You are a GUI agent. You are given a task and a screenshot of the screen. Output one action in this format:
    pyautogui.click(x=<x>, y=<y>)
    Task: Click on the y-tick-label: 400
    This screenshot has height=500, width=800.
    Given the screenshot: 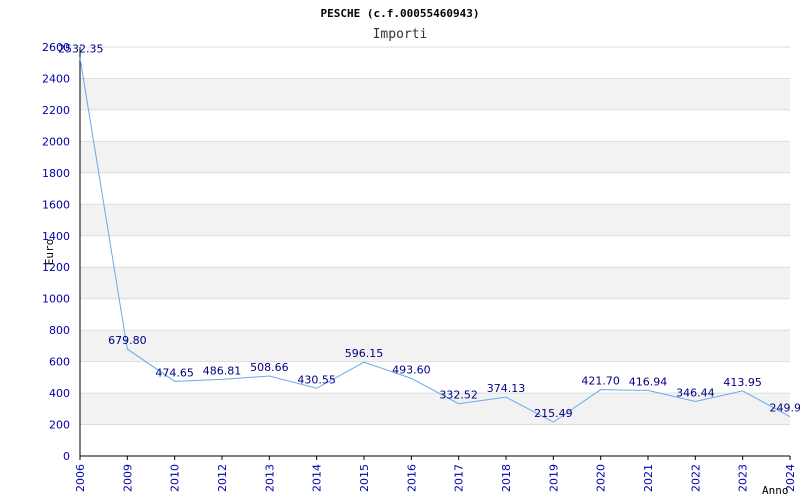 What is the action you would take?
    pyautogui.click(x=59, y=393)
    